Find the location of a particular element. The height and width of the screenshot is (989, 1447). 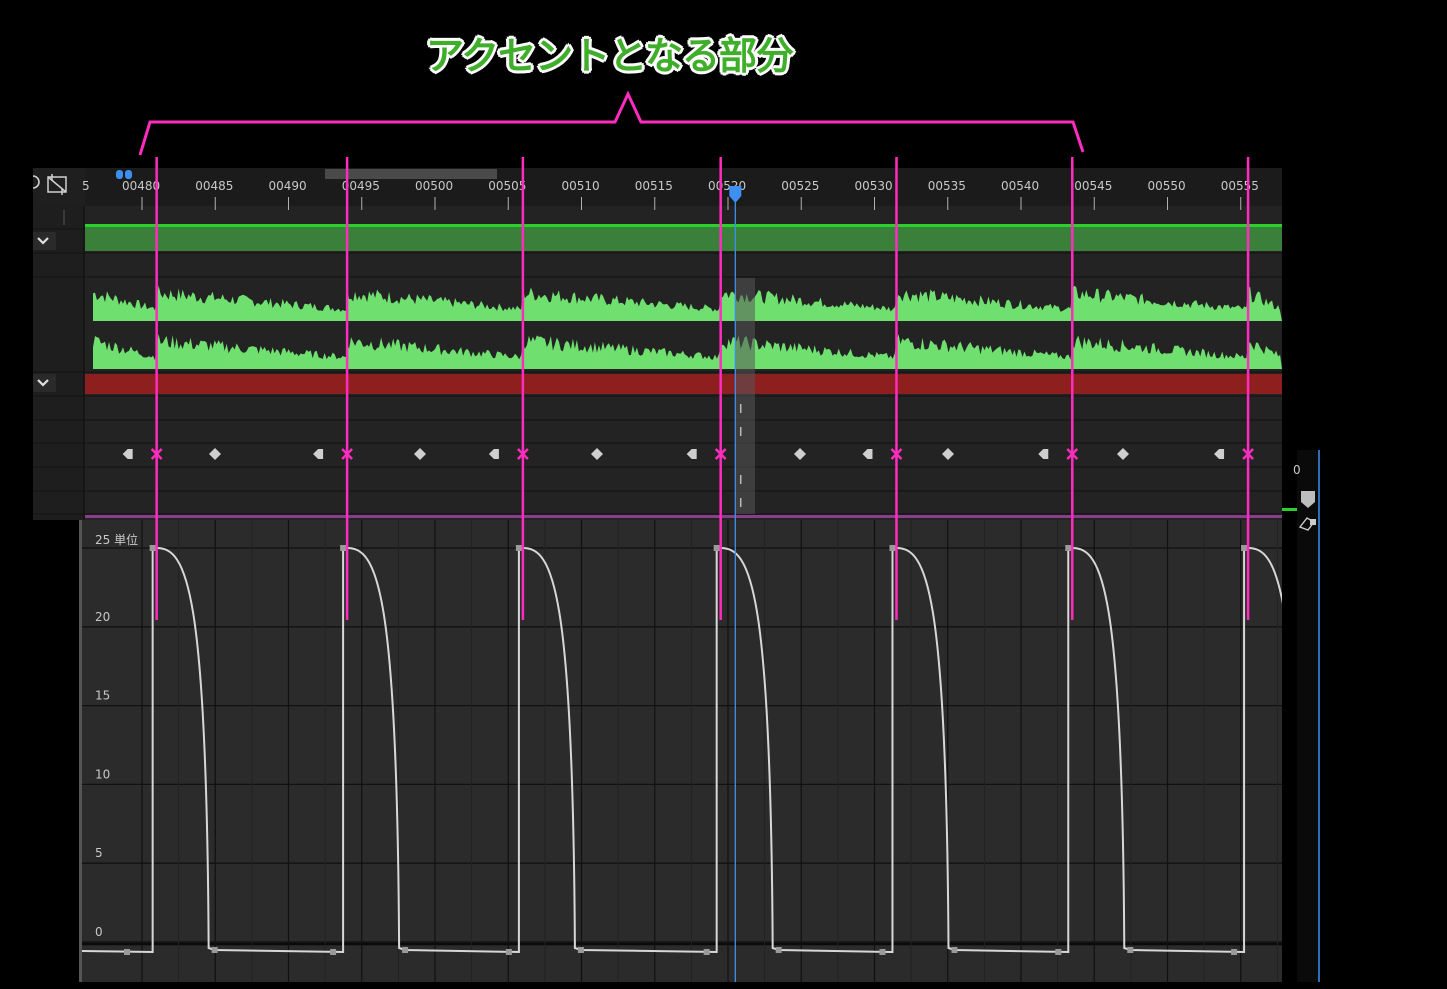

y-tick-label: 10 is located at coordinates (102, 774).